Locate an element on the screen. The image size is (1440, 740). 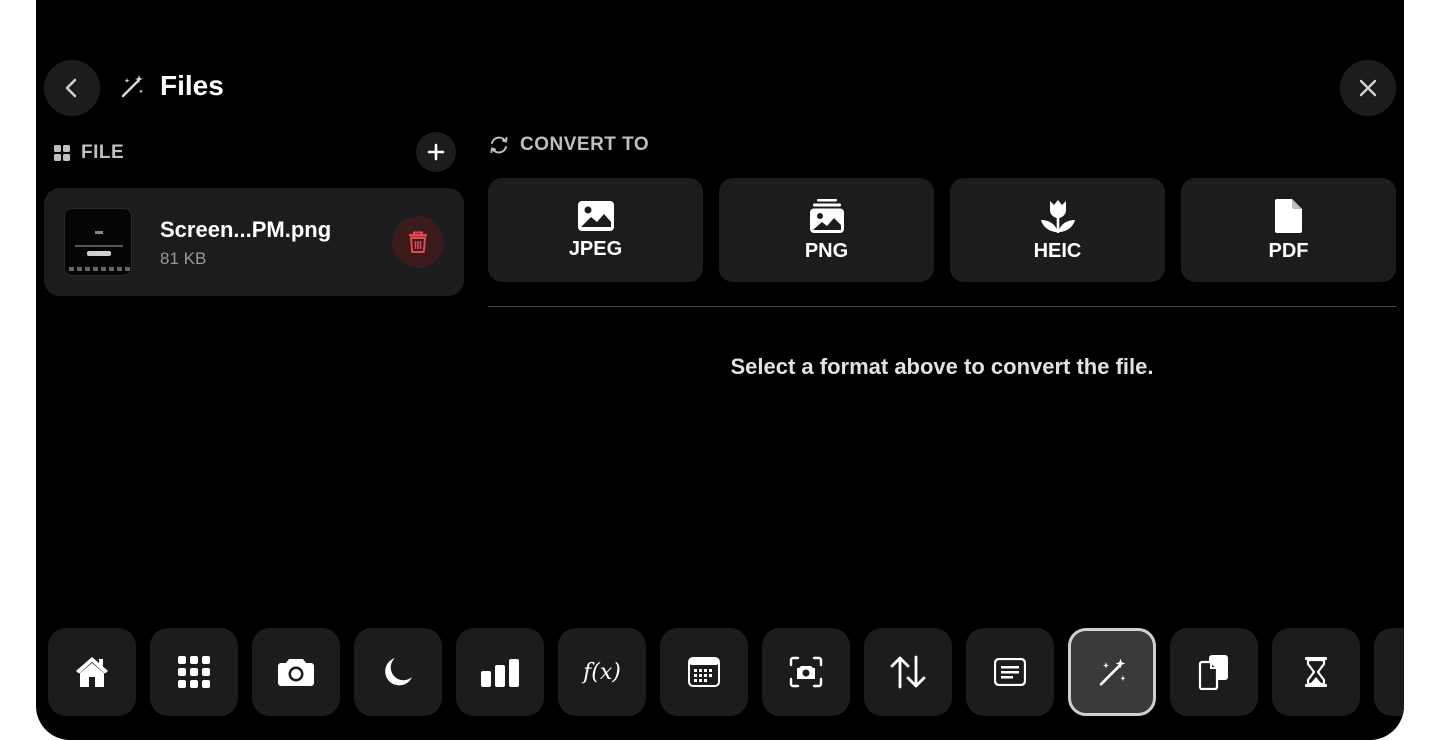
format-heic-button: HEIC is located at coordinates (1057, 230).